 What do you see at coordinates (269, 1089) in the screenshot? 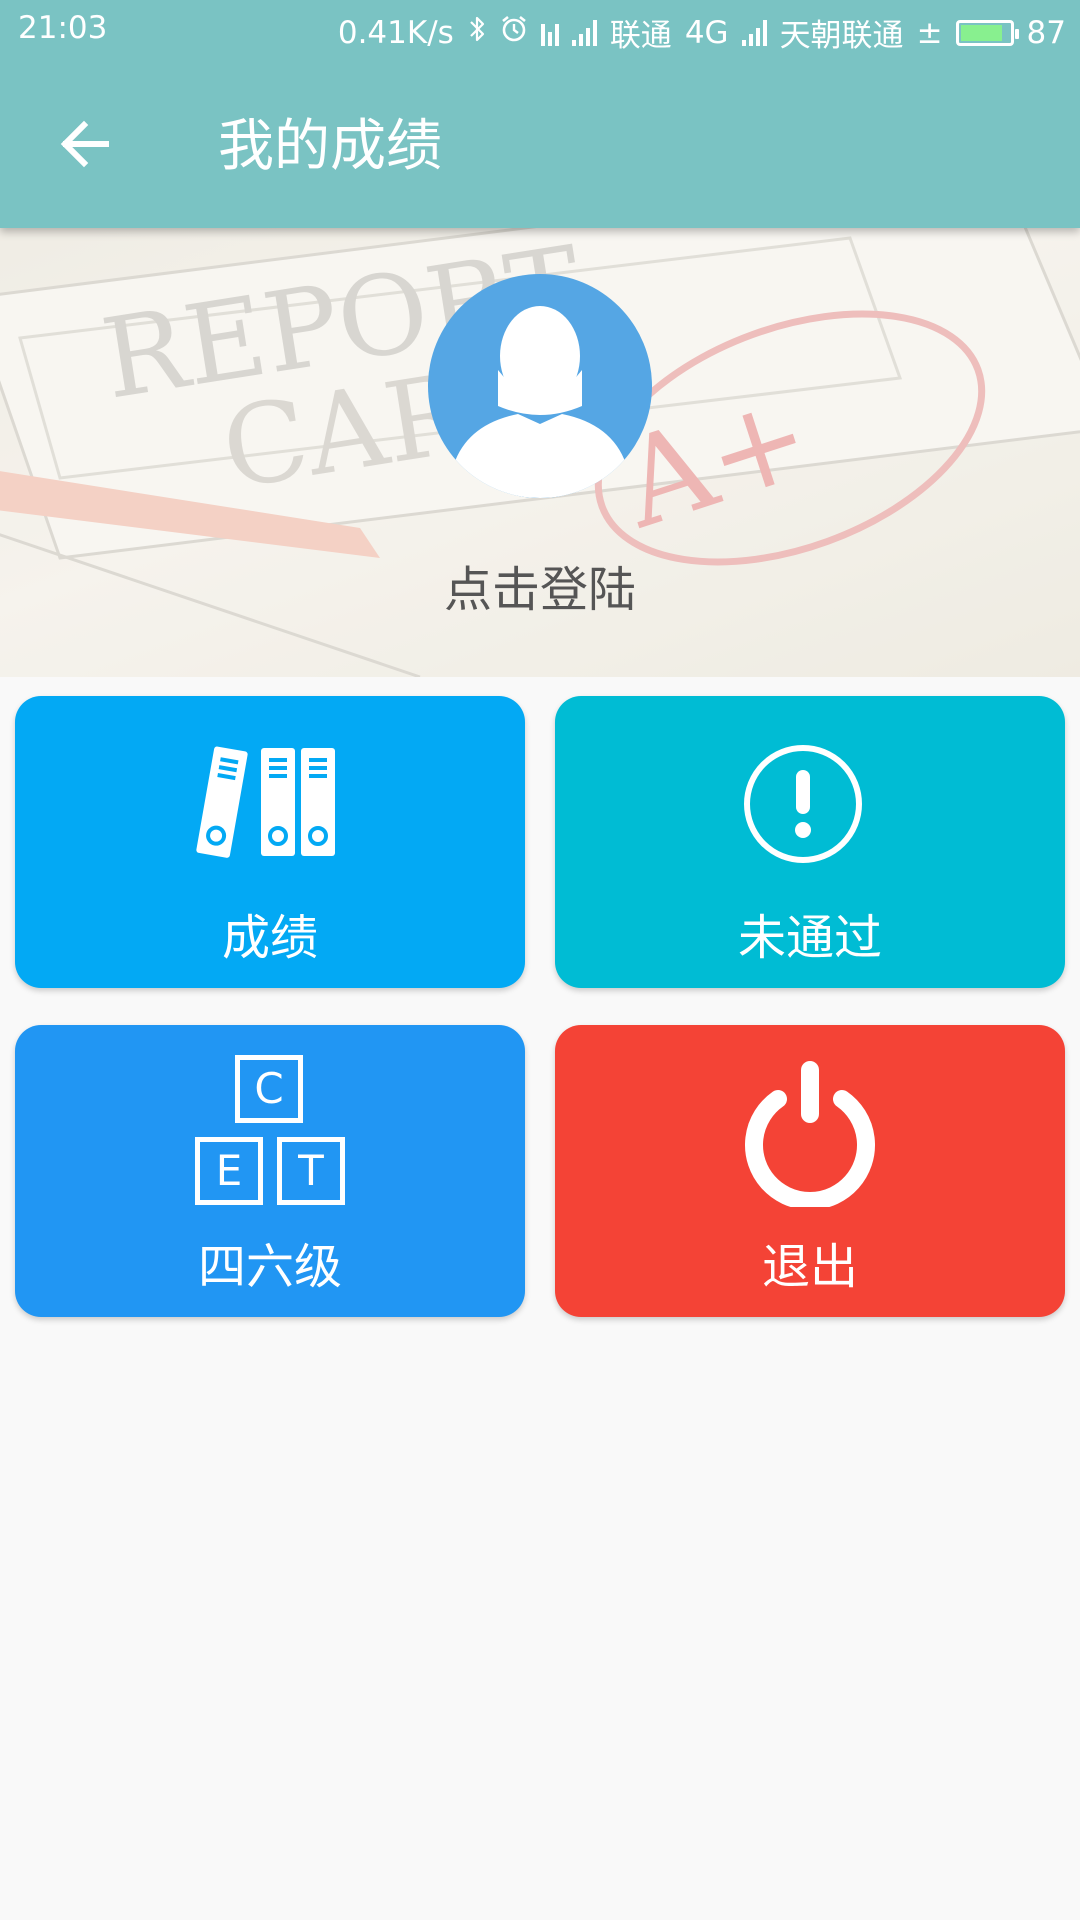
I see `cet-letter-c: C` at bounding box center [269, 1089].